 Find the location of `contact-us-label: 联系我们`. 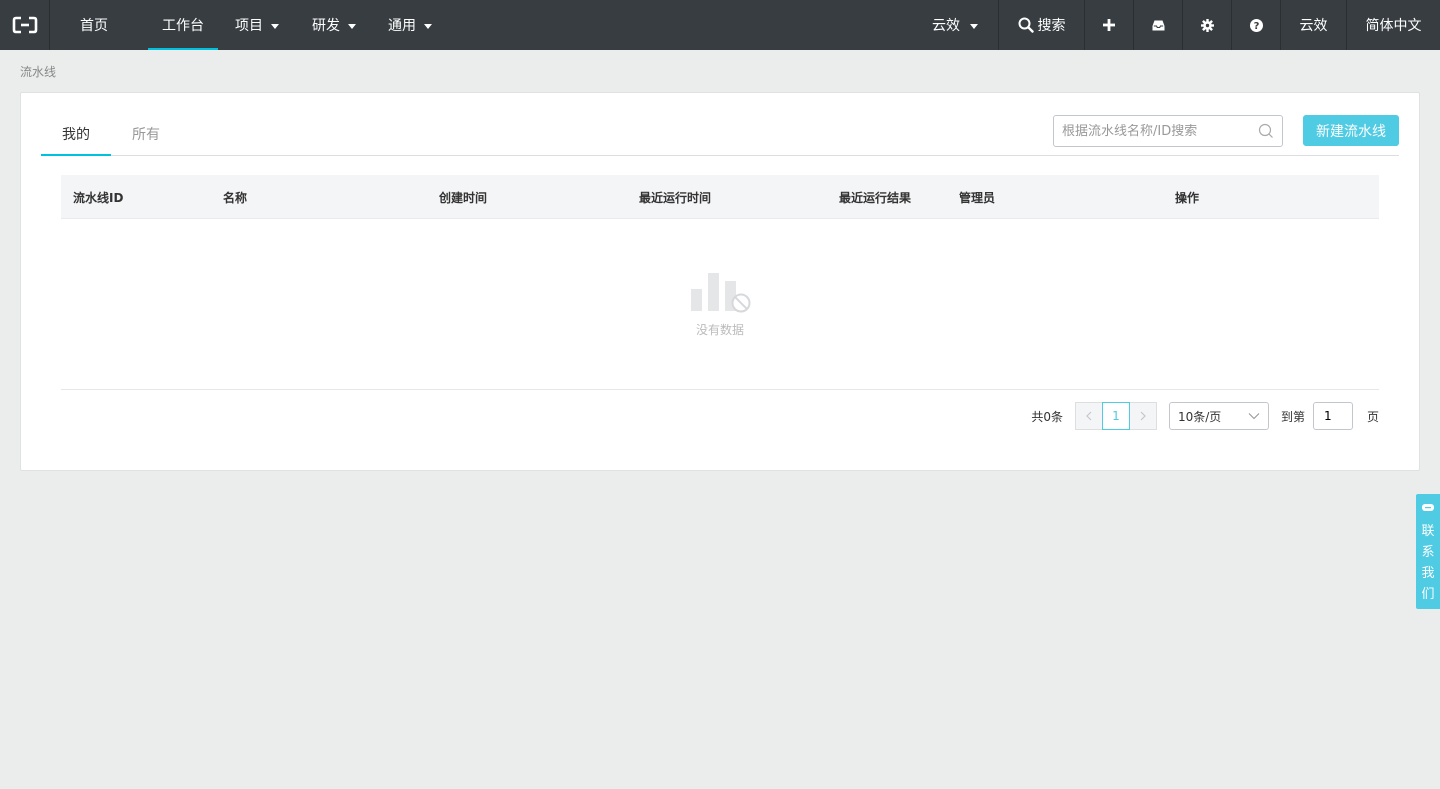

contact-us-label: 联系我们 is located at coordinates (1428, 563).